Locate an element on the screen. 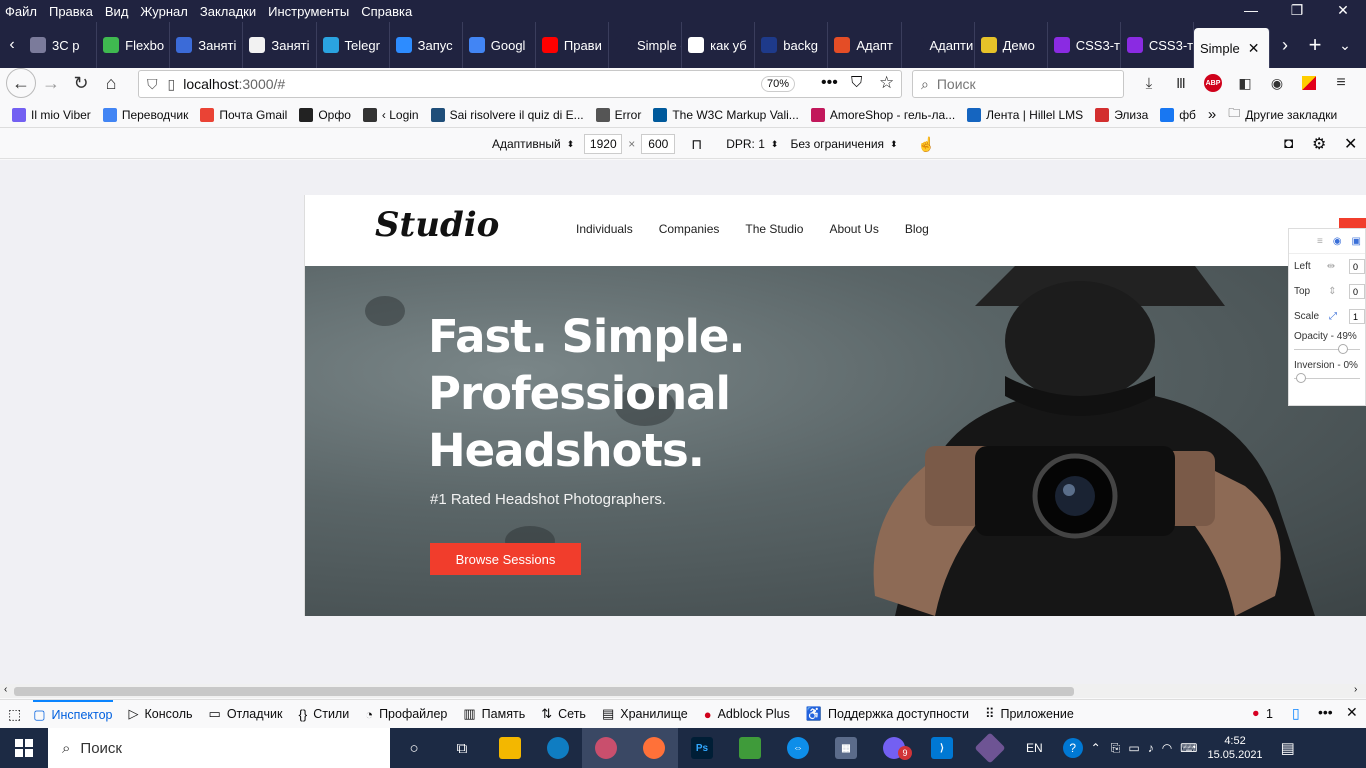  cortana-icon: ○ is located at coordinates (414, 748).